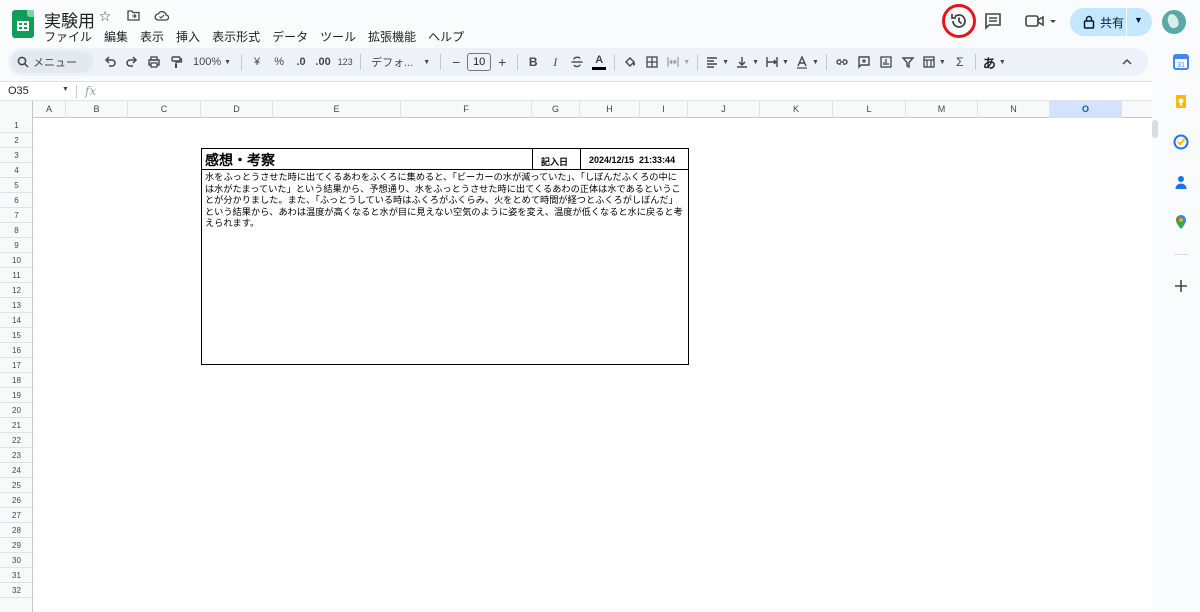 The height and width of the screenshot is (612, 1200). Describe the element at coordinates (16, 440) in the screenshot. I see `row-header: 22` at that location.